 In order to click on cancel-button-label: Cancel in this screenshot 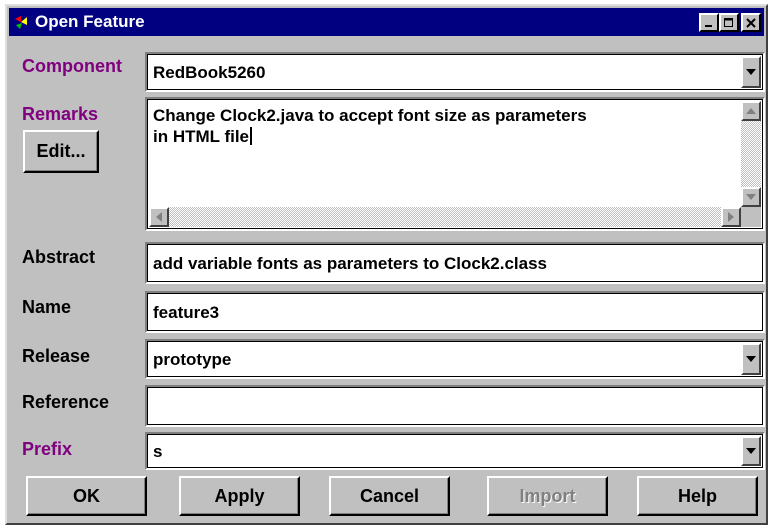, I will do `click(389, 495)`.